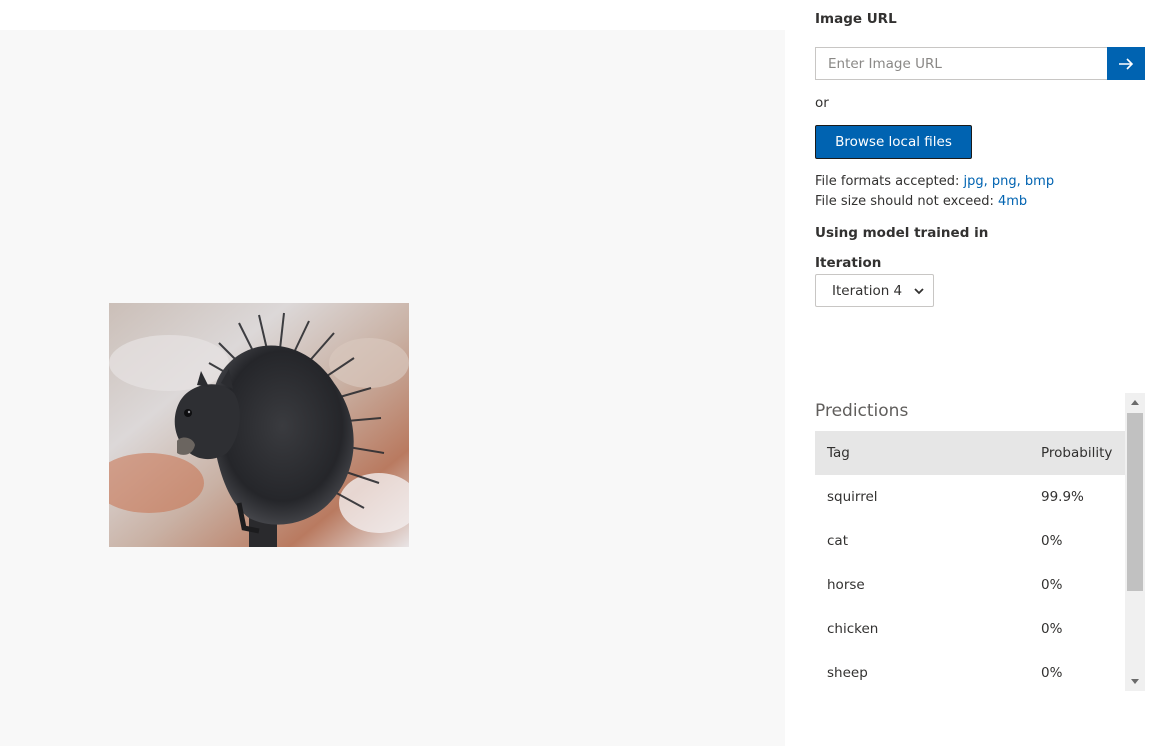 The image size is (1168, 746). What do you see at coordinates (853, 629) in the screenshot?
I see `tag-cell: chicken` at bounding box center [853, 629].